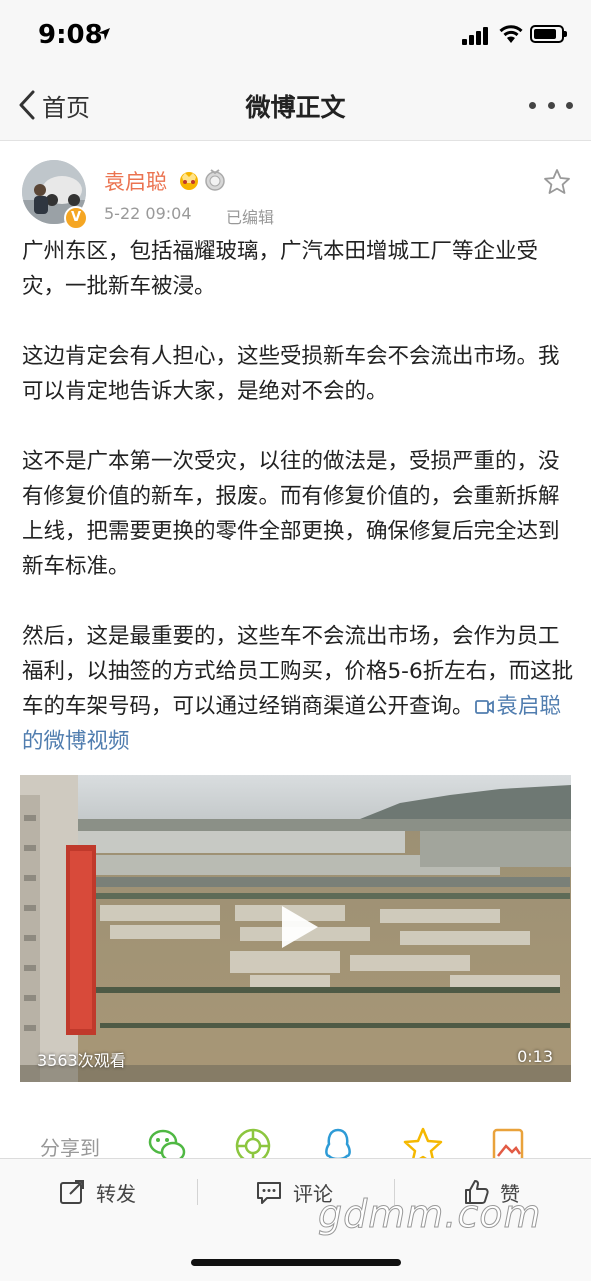 The height and width of the screenshot is (1281, 591). Describe the element at coordinates (535, 1056) in the screenshot. I see `video-duration: 0:13` at that location.